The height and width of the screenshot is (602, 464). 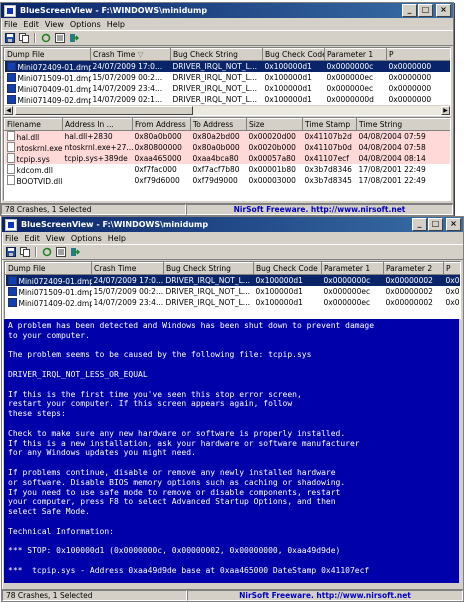 What do you see at coordinates (33, 124) in the screenshot?
I see `column-header: Filename` at bounding box center [33, 124].